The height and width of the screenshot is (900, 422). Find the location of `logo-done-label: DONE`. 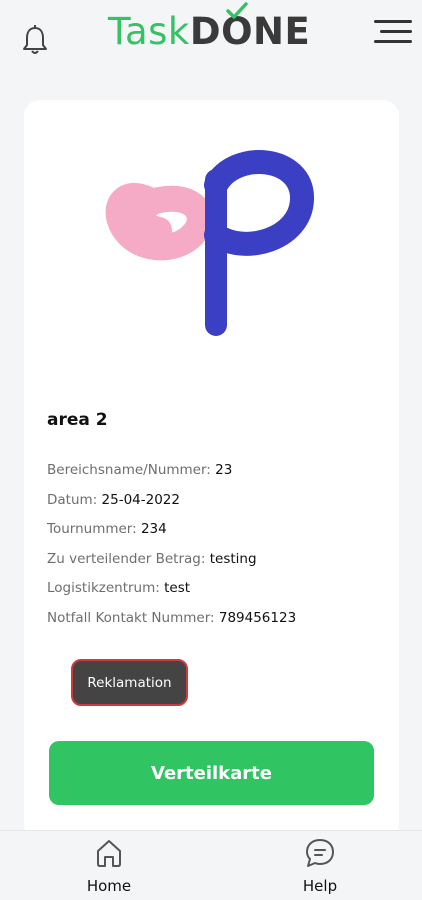

logo-done-label: DONE is located at coordinates (250, 31).